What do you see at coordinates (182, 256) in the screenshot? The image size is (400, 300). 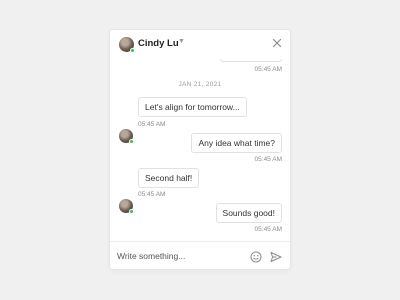 I see `message-input` at bounding box center [182, 256].